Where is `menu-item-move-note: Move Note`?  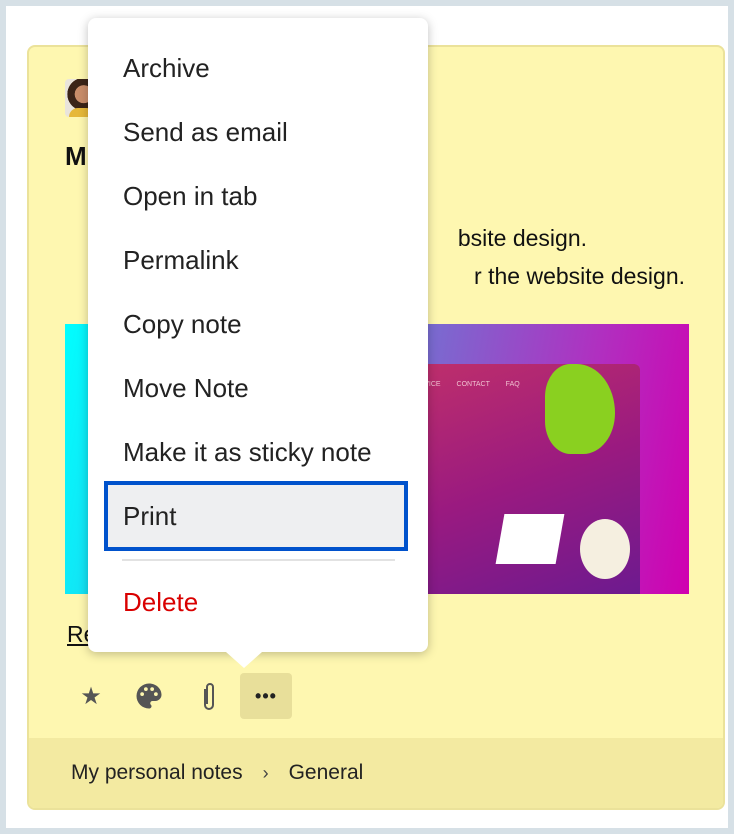
menu-item-move-note: Move Note is located at coordinates (186, 388).